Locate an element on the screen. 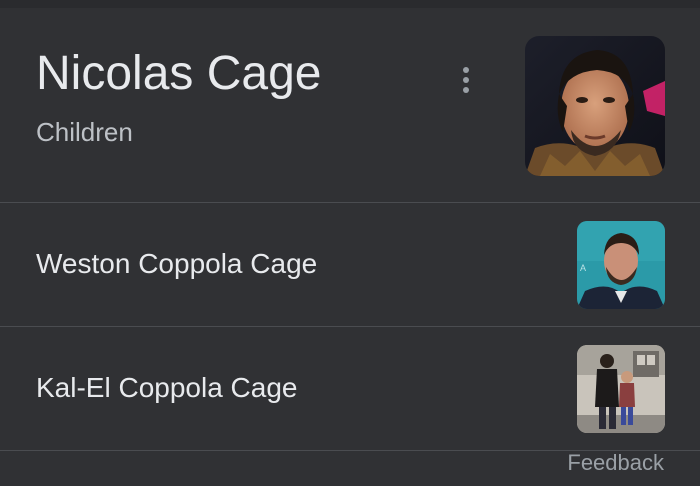  profile-photo-graphic is located at coordinates (595, 106).